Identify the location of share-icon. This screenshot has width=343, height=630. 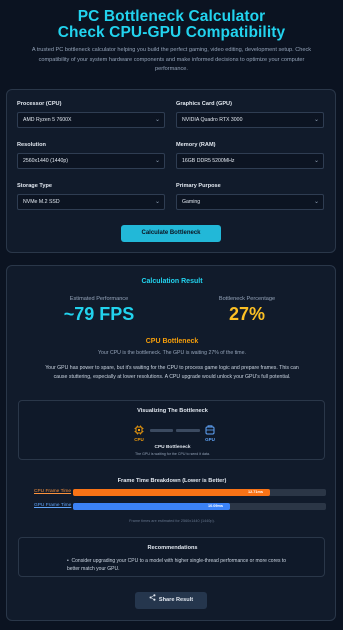
(152, 600).